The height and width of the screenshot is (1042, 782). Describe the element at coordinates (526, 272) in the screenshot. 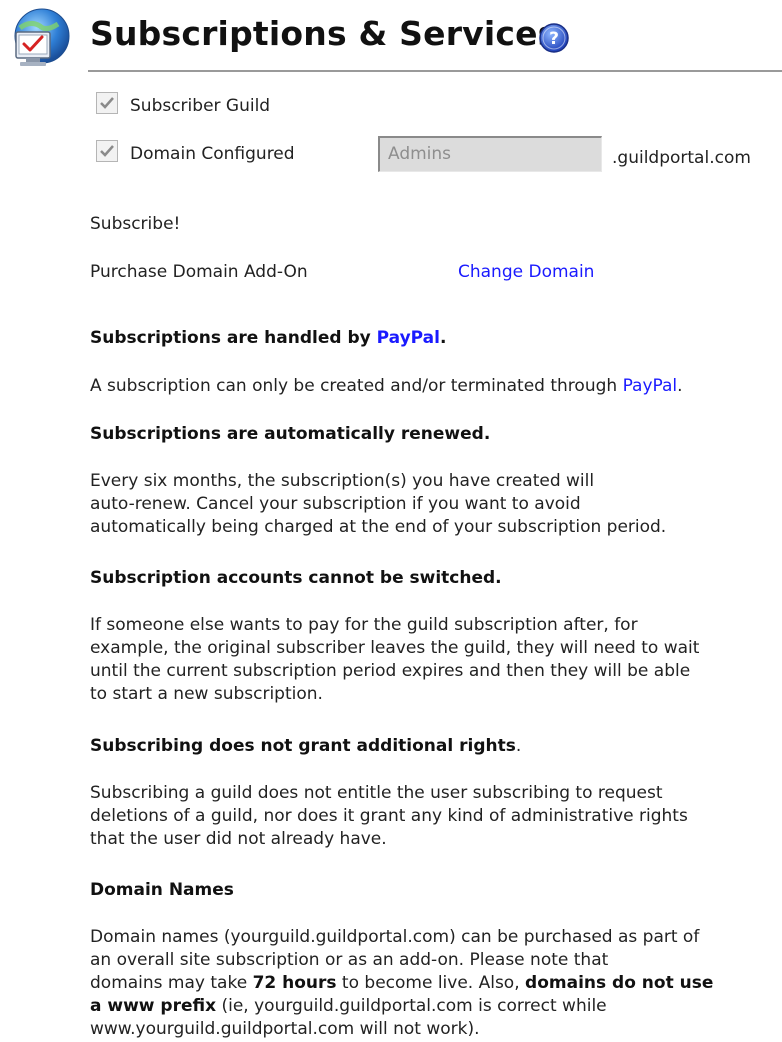

I see `change-domain-link: Change Domain` at that location.